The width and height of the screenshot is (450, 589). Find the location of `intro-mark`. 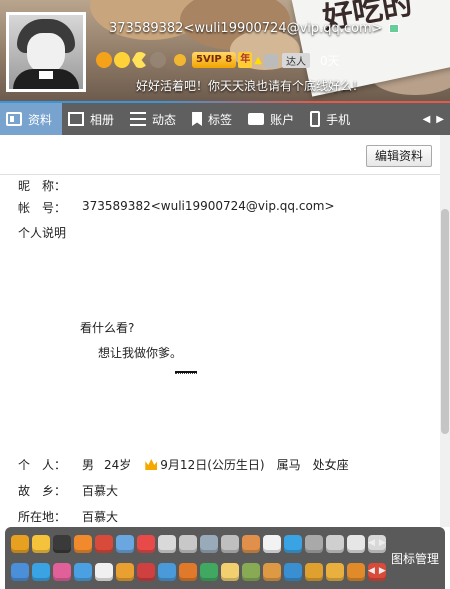

intro-mark is located at coordinates (186, 372).